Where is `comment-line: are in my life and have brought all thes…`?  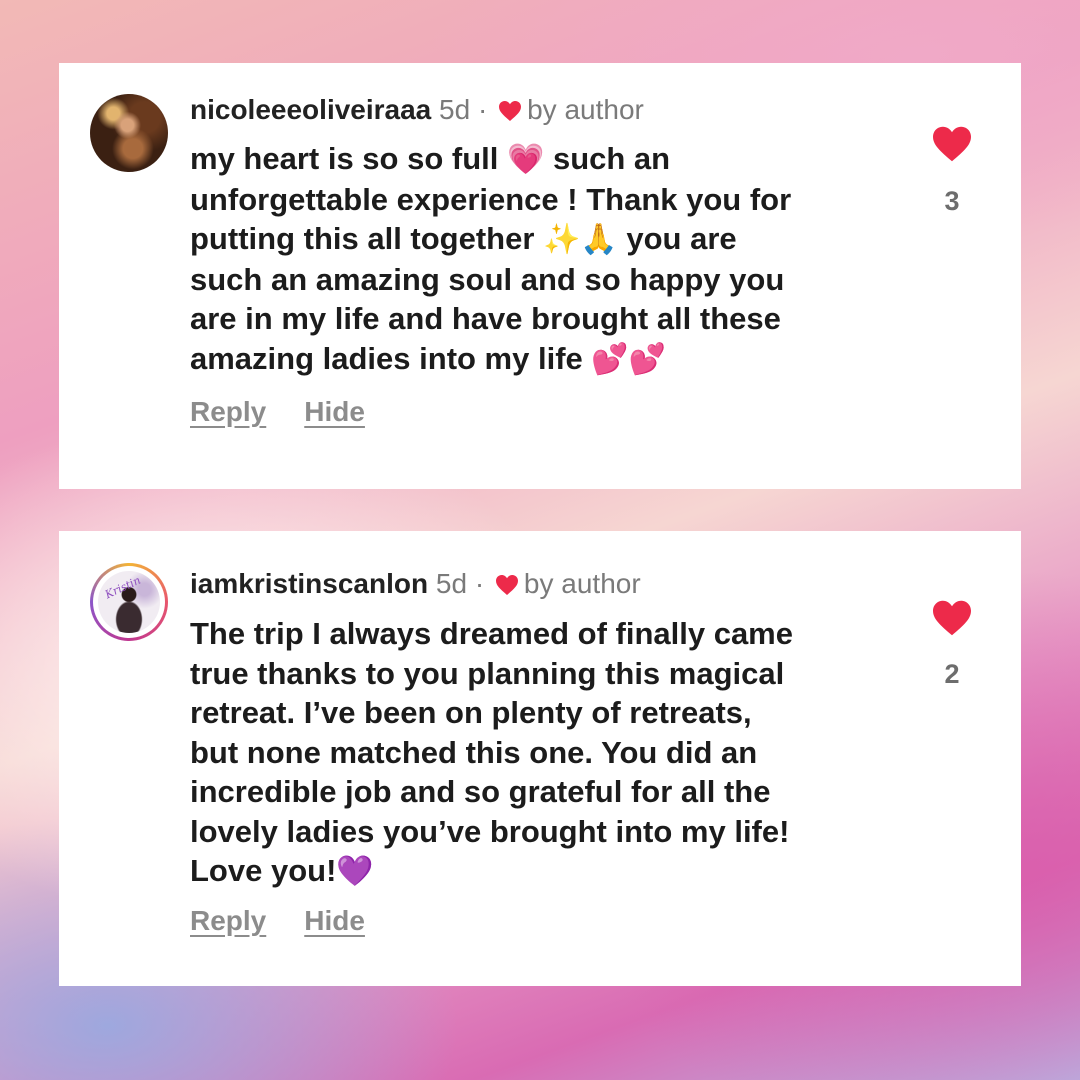 comment-line: are in my life and have brought all thes… is located at coordinates (485, 318).